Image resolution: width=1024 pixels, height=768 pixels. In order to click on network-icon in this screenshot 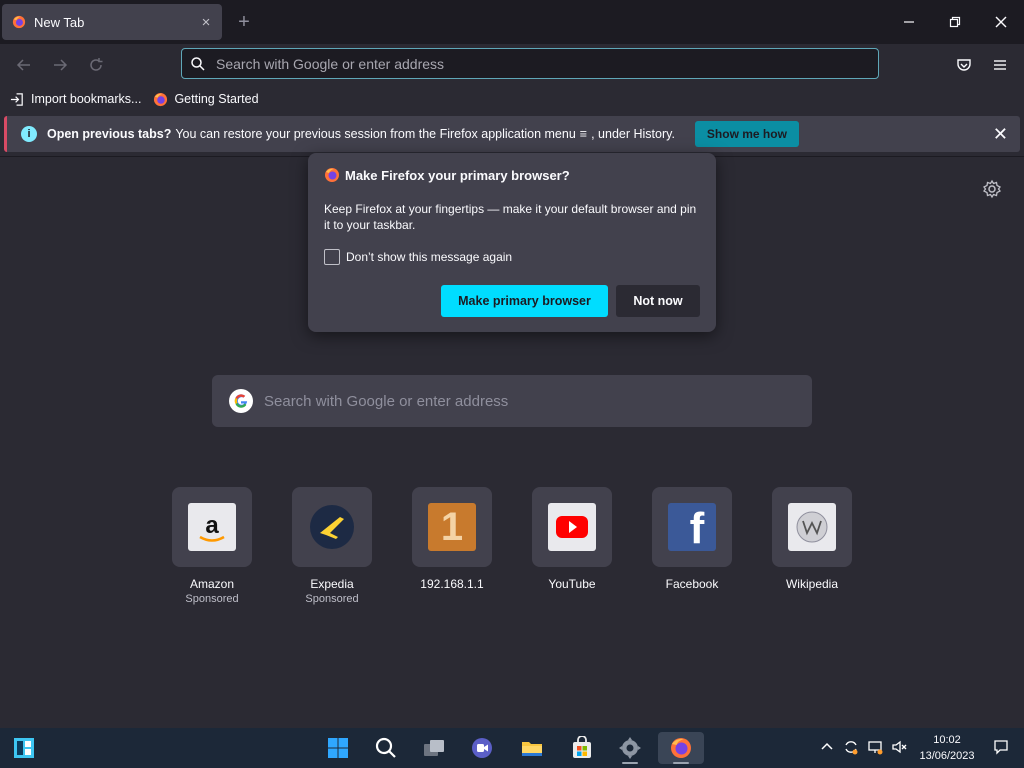, I will do `click(875, 748)`.